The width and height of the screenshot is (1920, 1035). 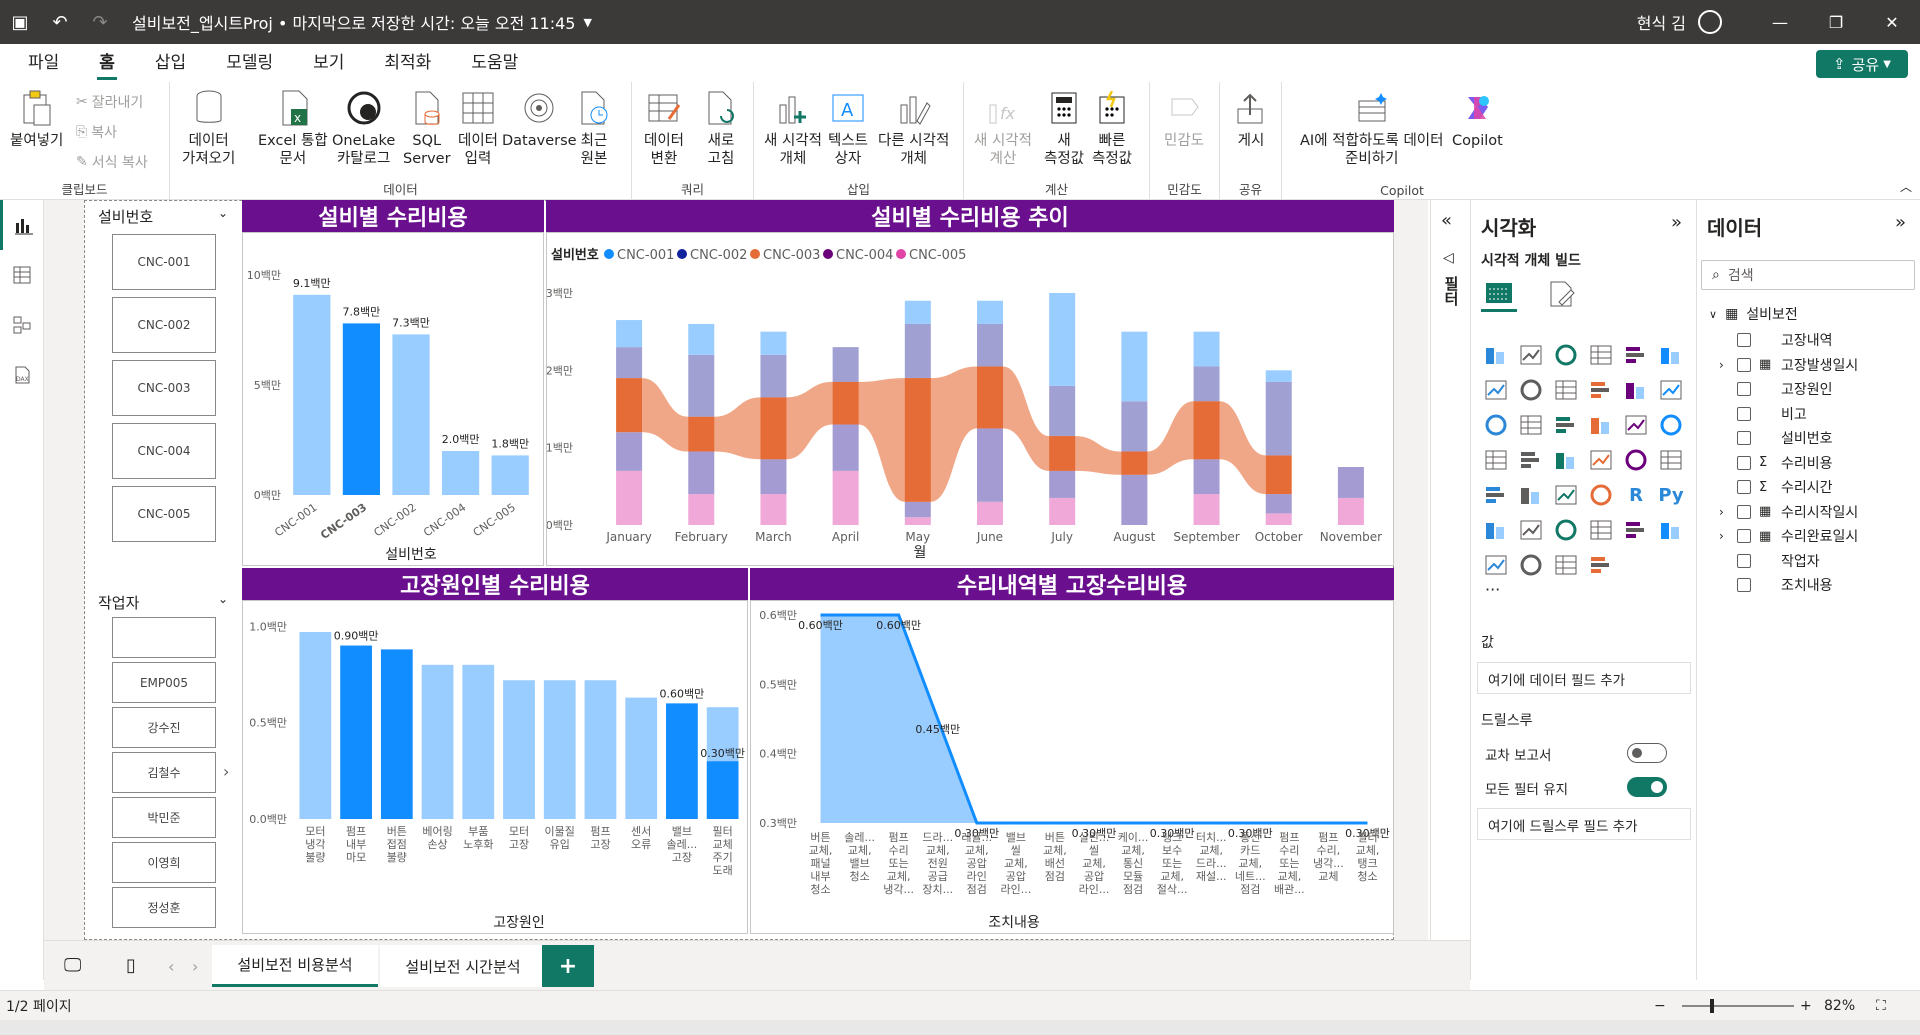 I want to click on save-icon: ▣, so click(x=20, y=22).